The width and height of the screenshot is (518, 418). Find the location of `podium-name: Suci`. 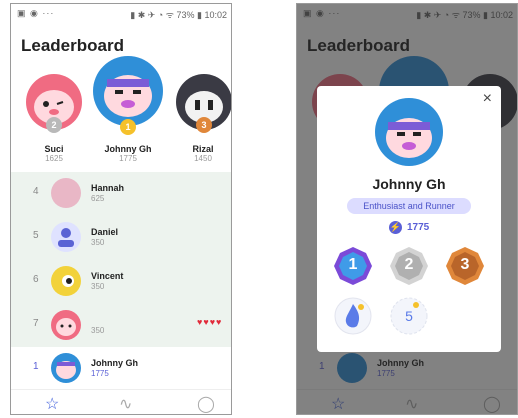

podium-name: Suci is located at coordinates (54, 149).